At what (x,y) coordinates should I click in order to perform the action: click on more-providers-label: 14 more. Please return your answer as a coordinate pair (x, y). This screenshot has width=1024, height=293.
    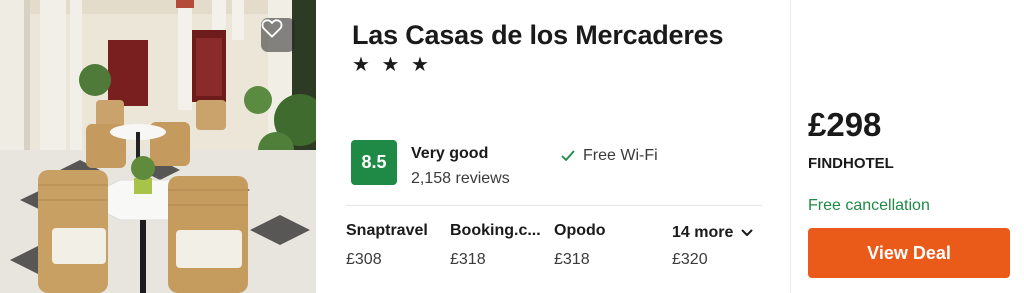
    Looking at the image, I should click on (703, 232).